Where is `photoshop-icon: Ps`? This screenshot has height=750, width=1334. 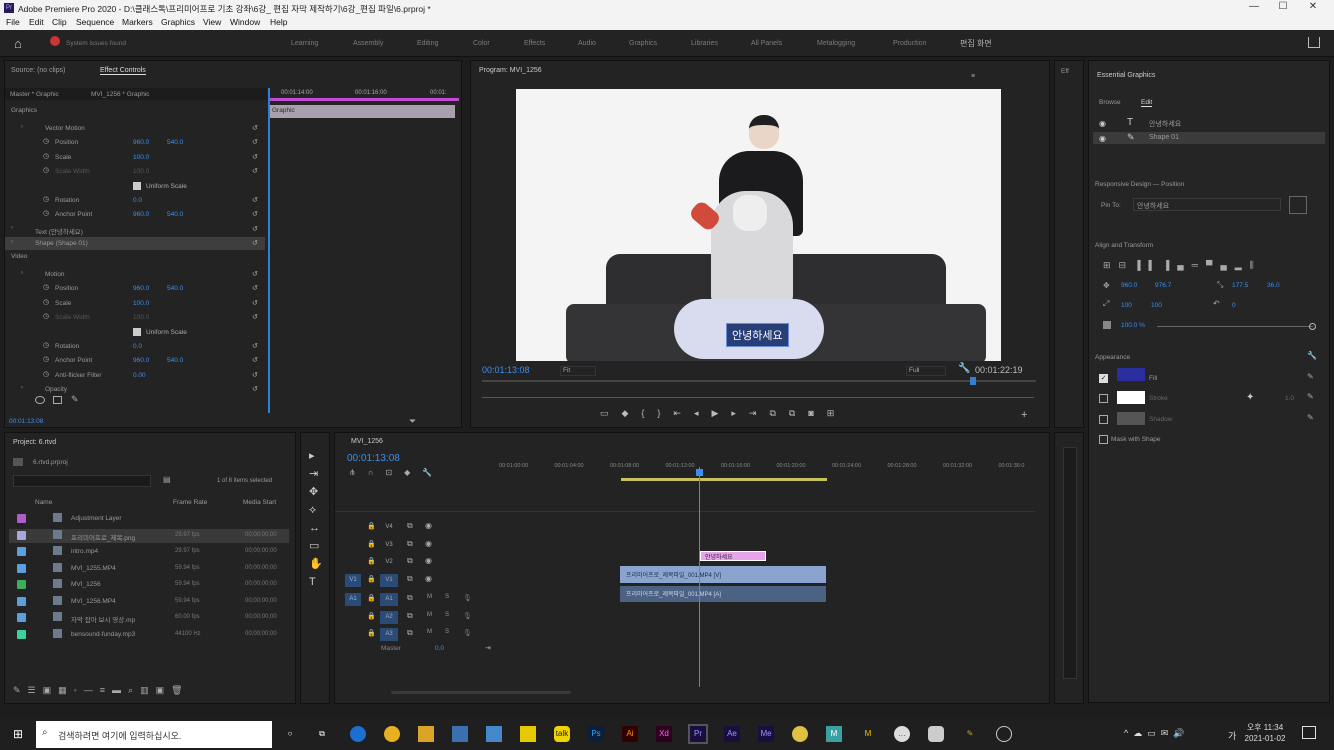 photoshop-icon: Ps is located at coordinates (596, 734).